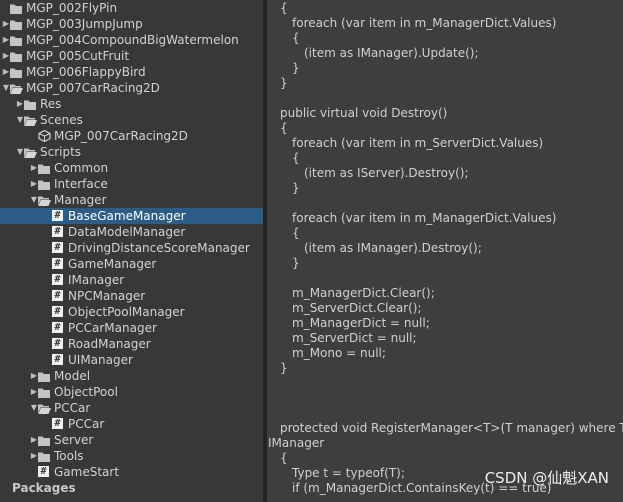 Image resolution: width=623 pixels, height=502 pixels. Describe the element at coordinates (72, 408) in the screenshot. I see `tree-item-label: PCCar` at that location.